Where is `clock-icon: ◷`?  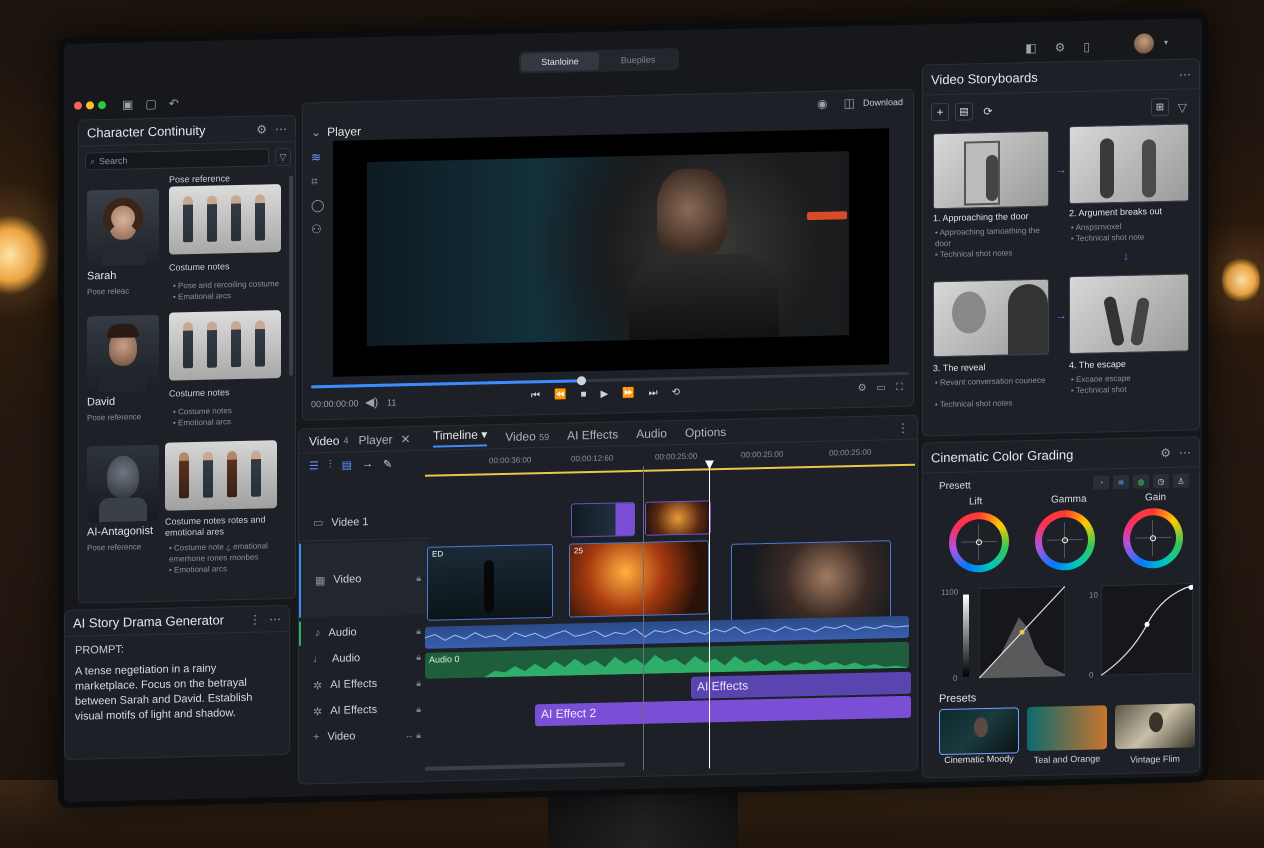 clock-icon: ◷ is located at coordinates (1161, 481).